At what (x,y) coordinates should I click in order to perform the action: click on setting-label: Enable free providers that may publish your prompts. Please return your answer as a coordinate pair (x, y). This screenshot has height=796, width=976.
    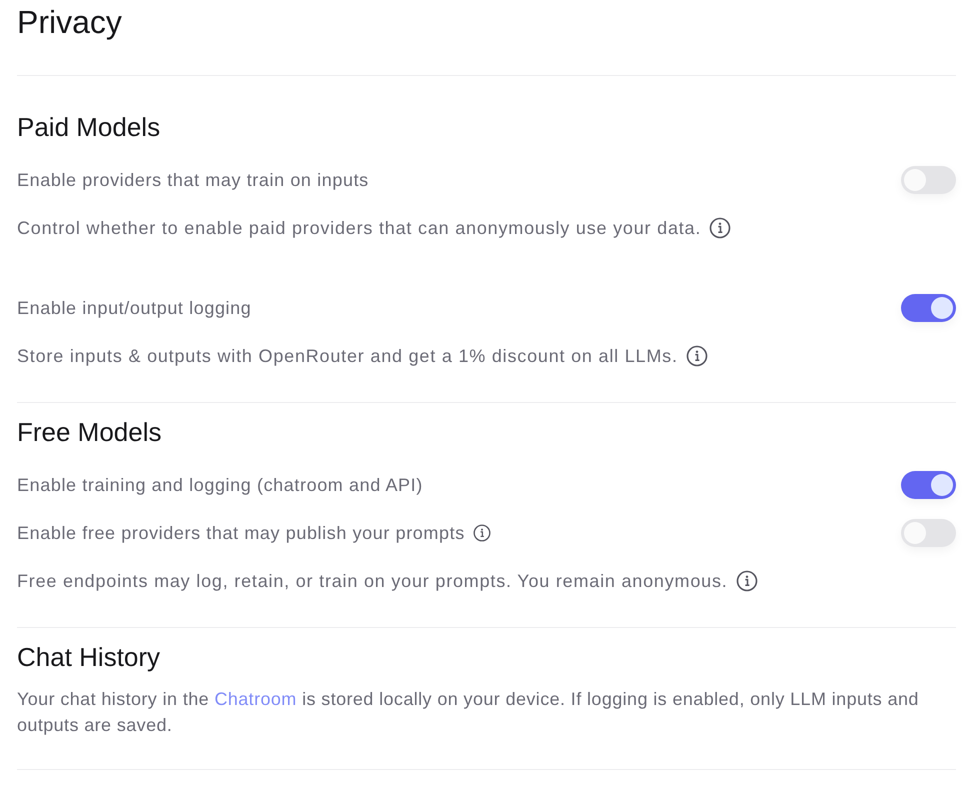
    Looking at the image, I should click on (241, 533).